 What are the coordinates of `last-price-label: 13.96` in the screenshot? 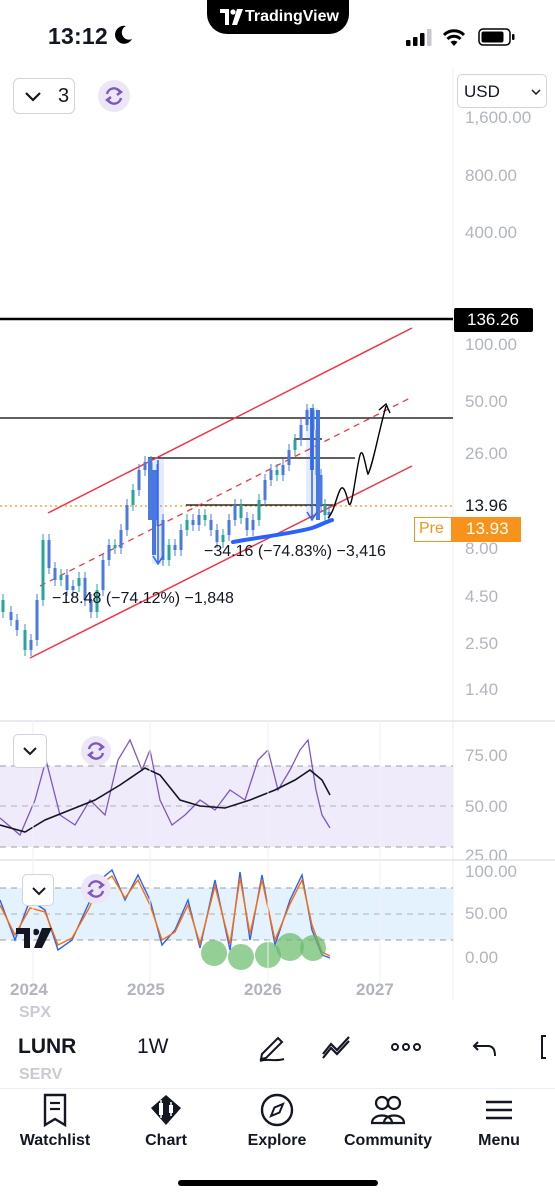 It's located at (486, 505).